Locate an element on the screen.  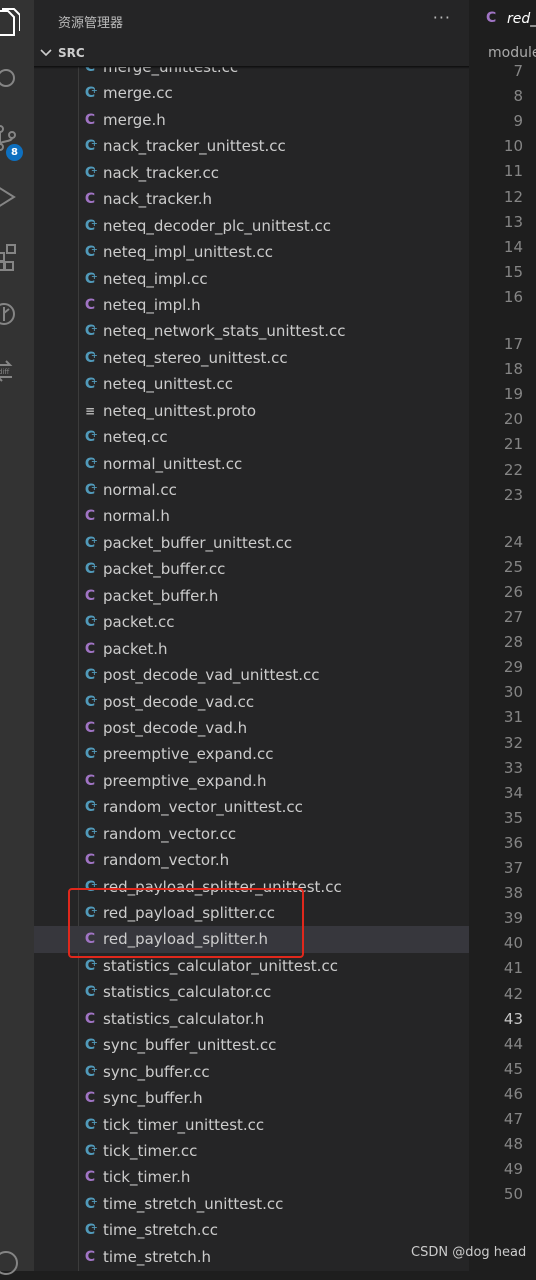
file-tree-item: C + random_vector.cc is located at coordinates (251, 834).